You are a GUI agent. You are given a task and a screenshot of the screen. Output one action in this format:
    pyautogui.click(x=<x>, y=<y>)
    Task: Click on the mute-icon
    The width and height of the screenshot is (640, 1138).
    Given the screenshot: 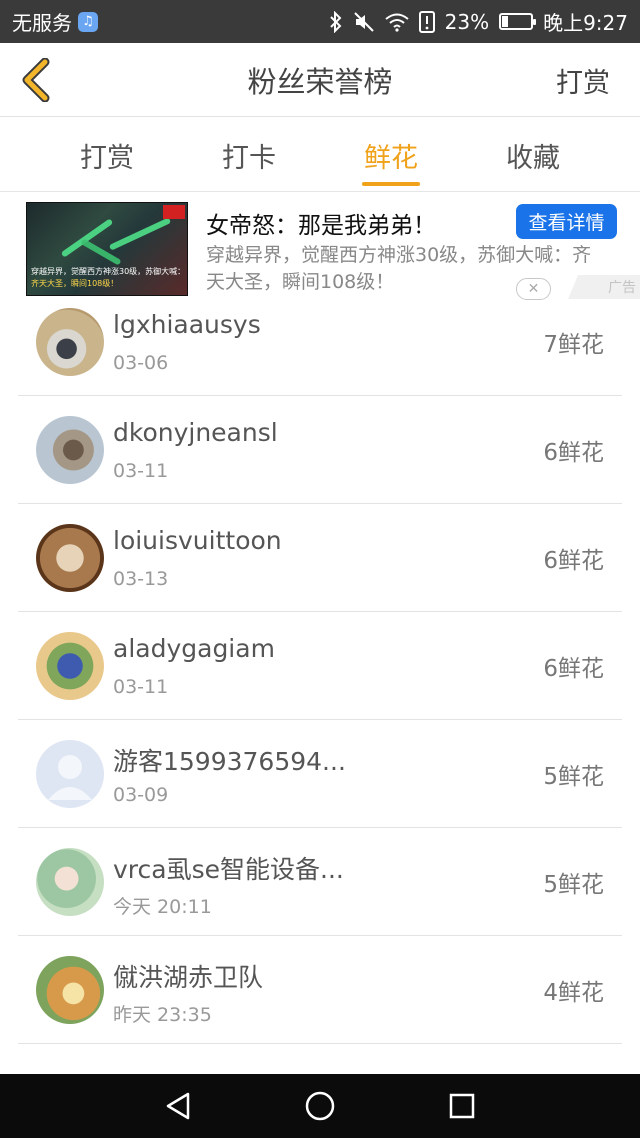 What is the action you would take?
    pyautogui.click(x=364, y=22)
    